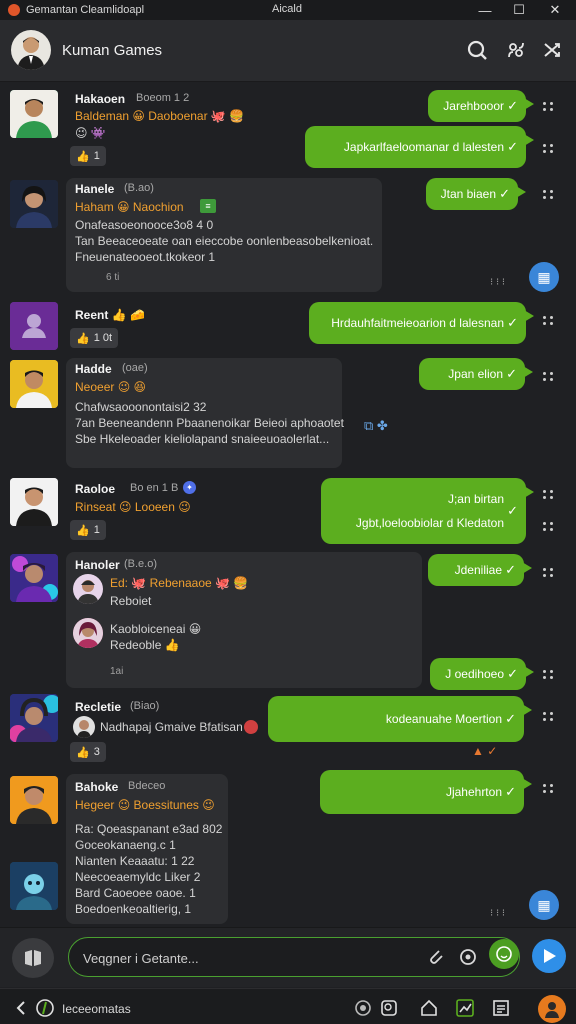  Describe the element at coordinates (476, 374) in the screenshot. I see `outgoing-bubble: Jpan elion ✓` at that location.